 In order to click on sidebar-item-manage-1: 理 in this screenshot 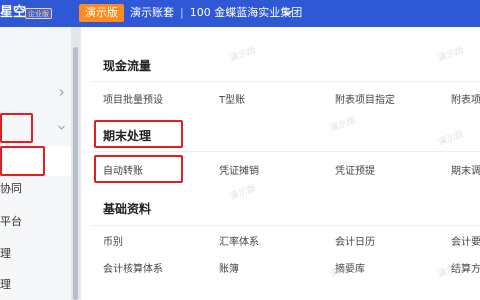, I will do `click(35, 254)`.